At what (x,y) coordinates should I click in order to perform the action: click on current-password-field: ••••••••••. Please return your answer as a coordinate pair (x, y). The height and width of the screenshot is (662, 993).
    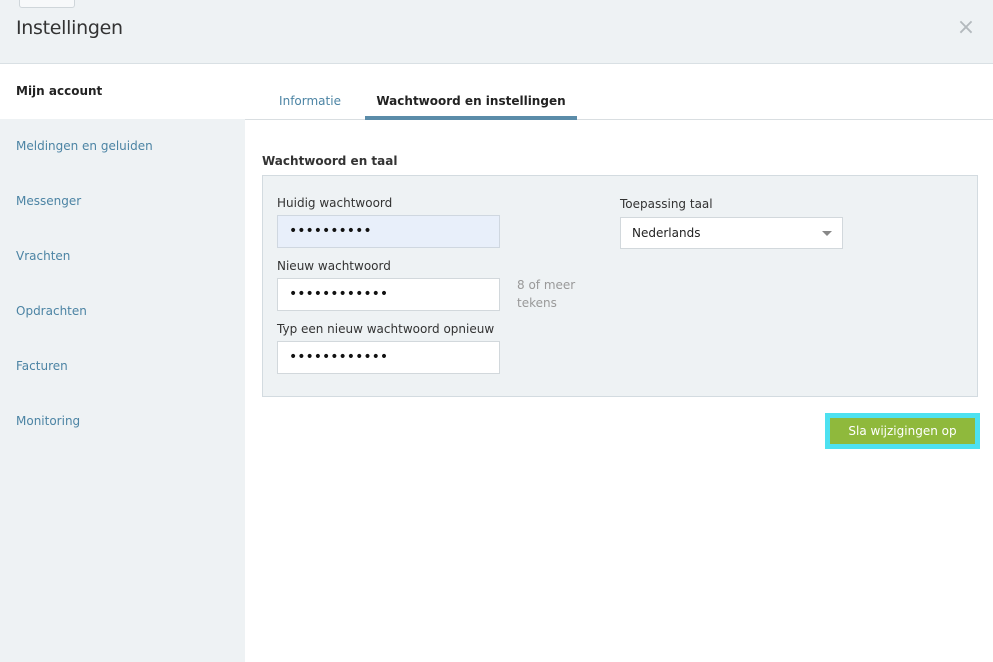
    Looking at the image, I should click on (388, 231).